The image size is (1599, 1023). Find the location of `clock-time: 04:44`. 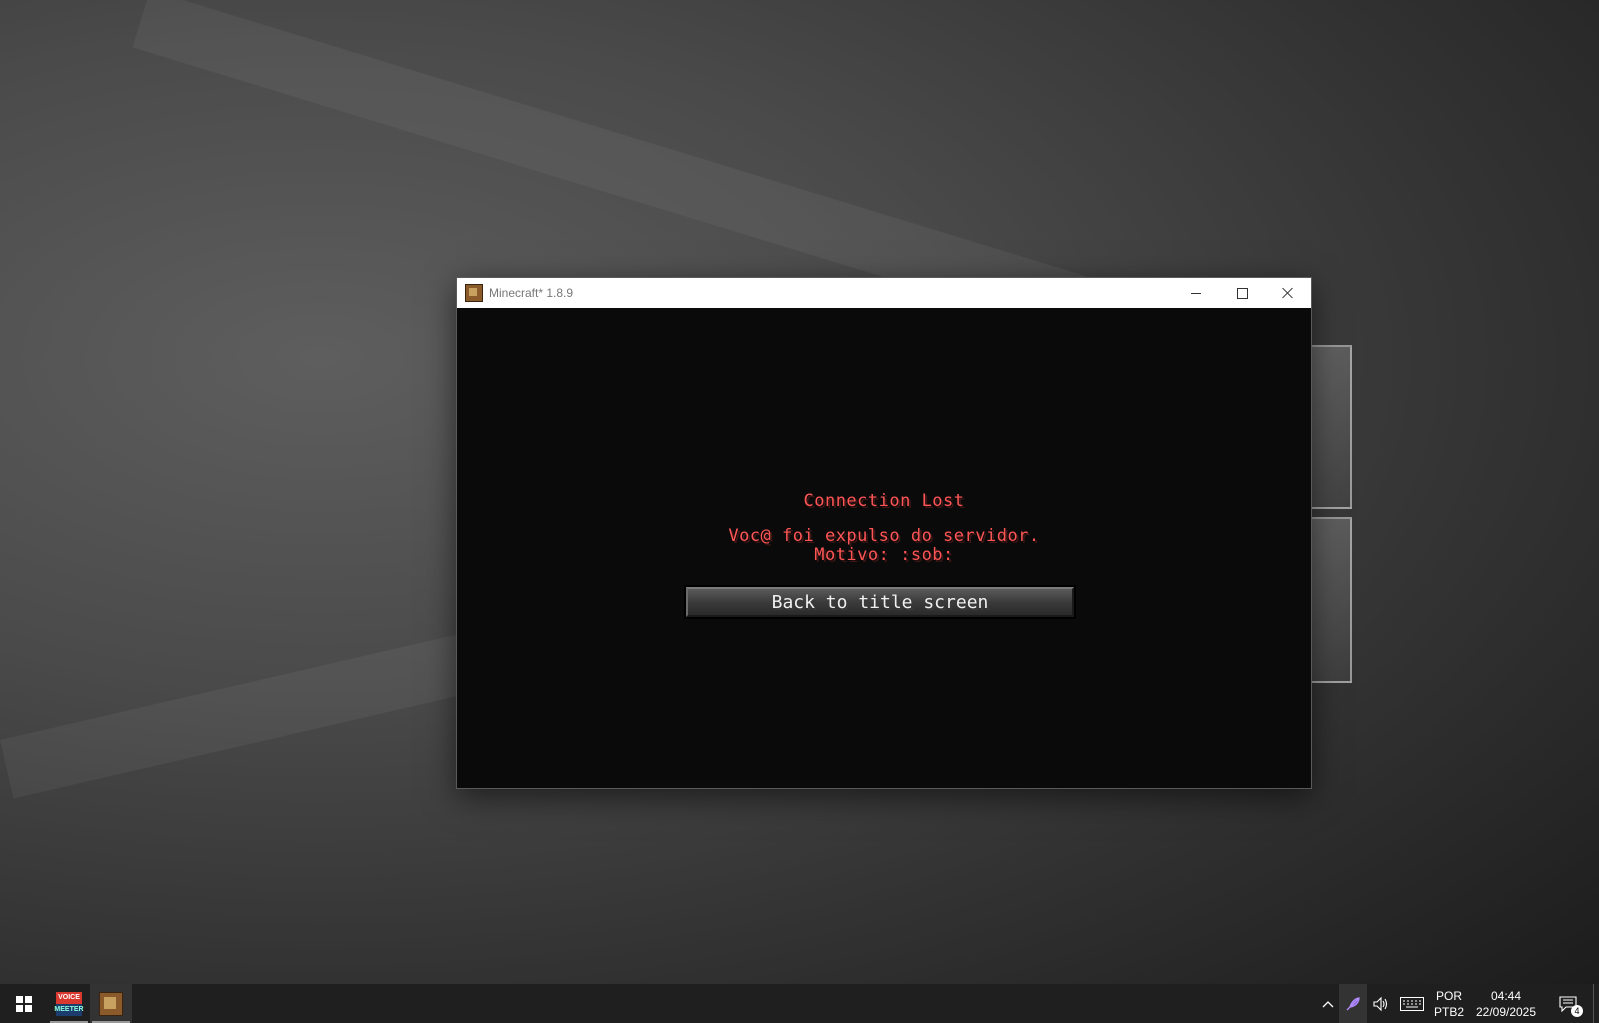

clock-time: 04:44 is located at coordinates (1506, 995).